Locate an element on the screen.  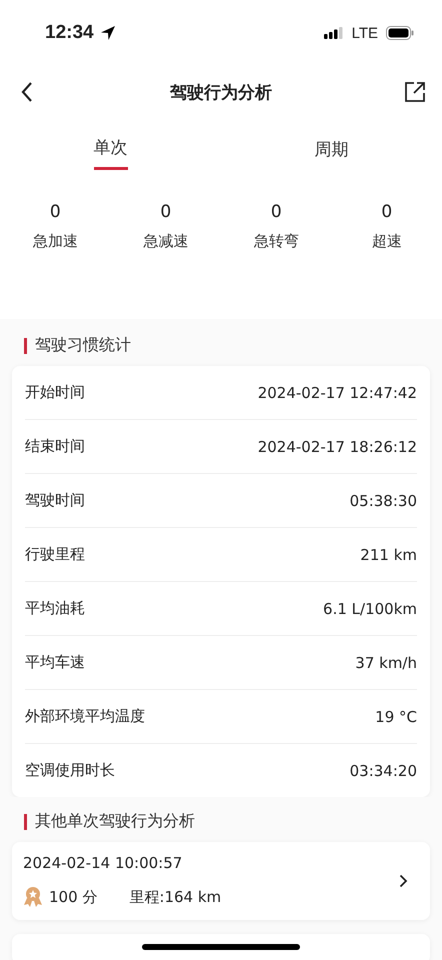
record-card: 2024-02-14 10:00:57 100 分 里程:164 km is located at coordinates (221, 881).